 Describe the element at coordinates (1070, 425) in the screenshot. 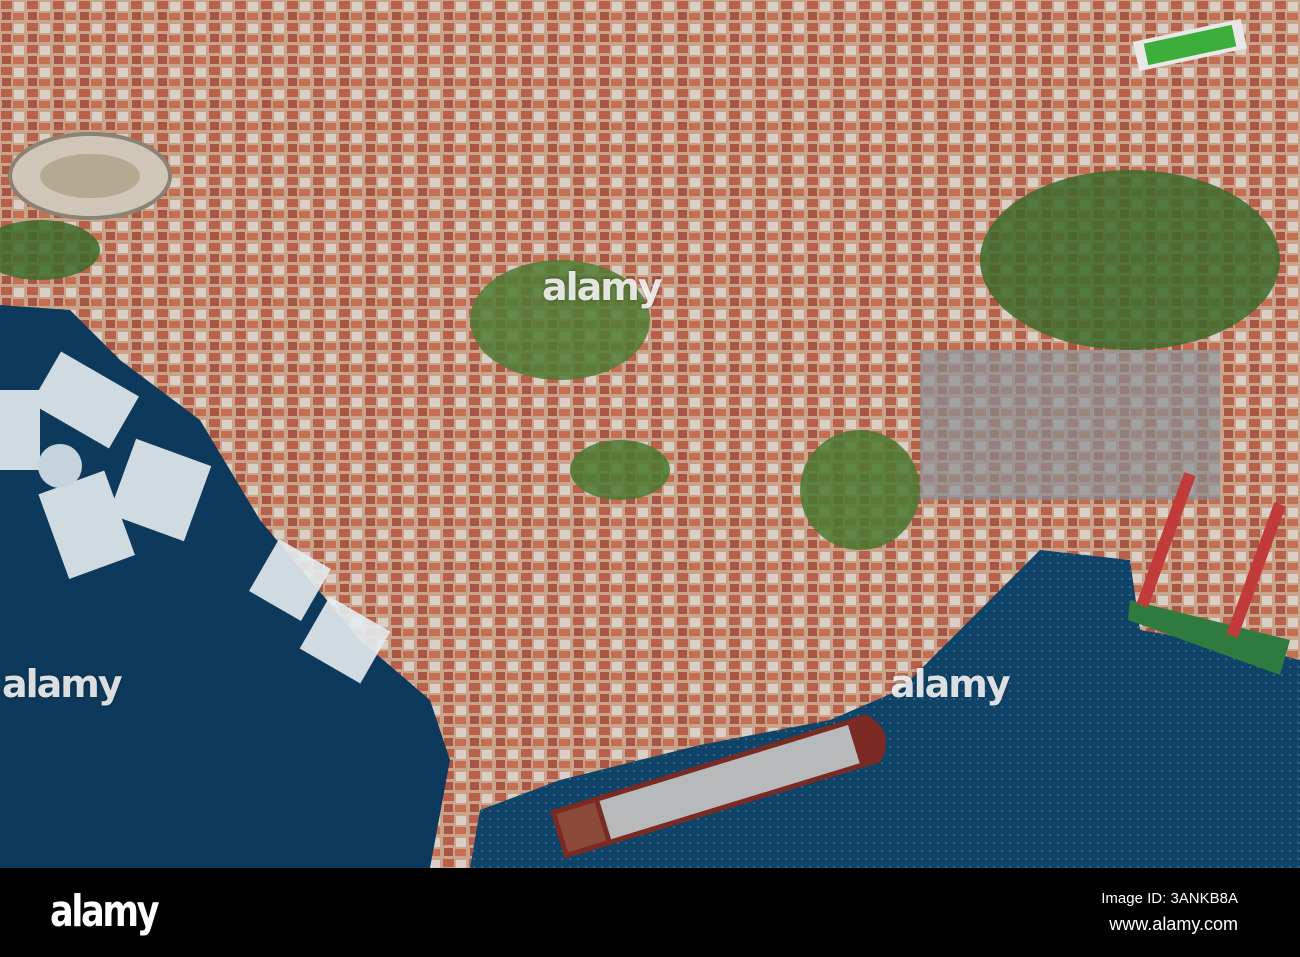

I see `shipyard-buildings` at that location.